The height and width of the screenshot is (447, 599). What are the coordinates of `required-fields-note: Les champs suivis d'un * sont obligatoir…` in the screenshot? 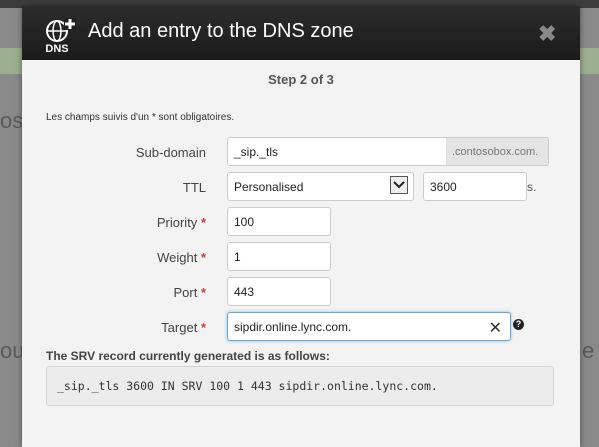 It's located at (140, 117).